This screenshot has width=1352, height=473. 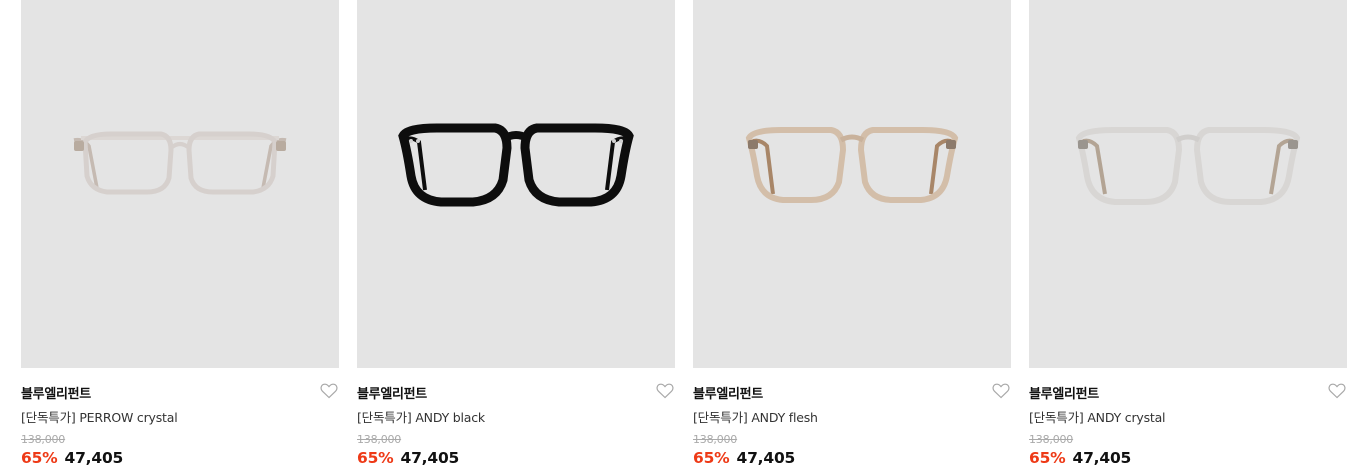 What do you see at coordinates (99, 416) in the screenshot?
I see `product-name: [단독특가] PERROW crystal` at bounding box center [99, 416].